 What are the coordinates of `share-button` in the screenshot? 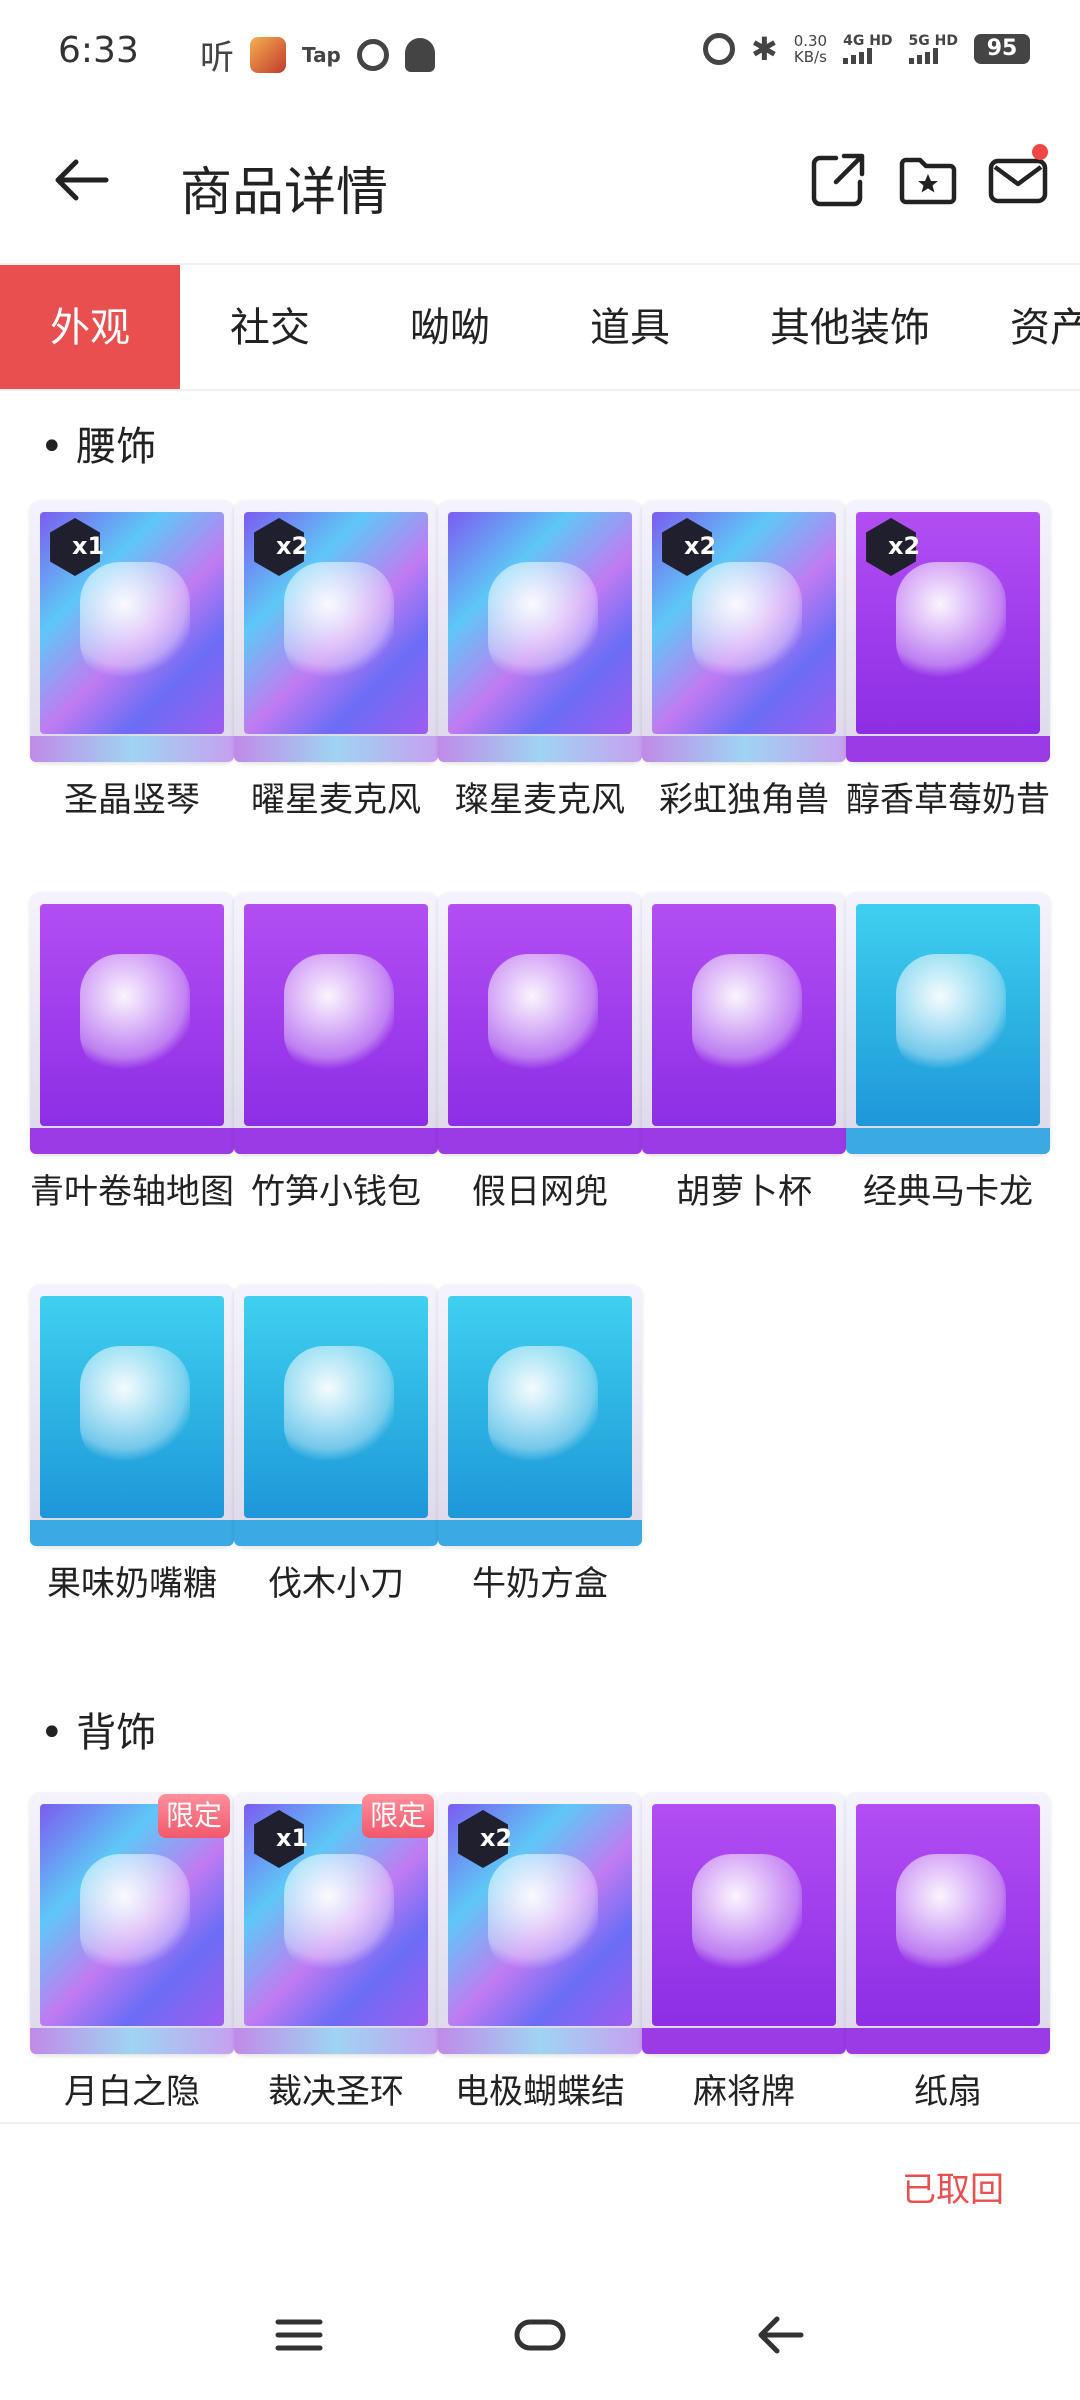 It's located at (838, 180).